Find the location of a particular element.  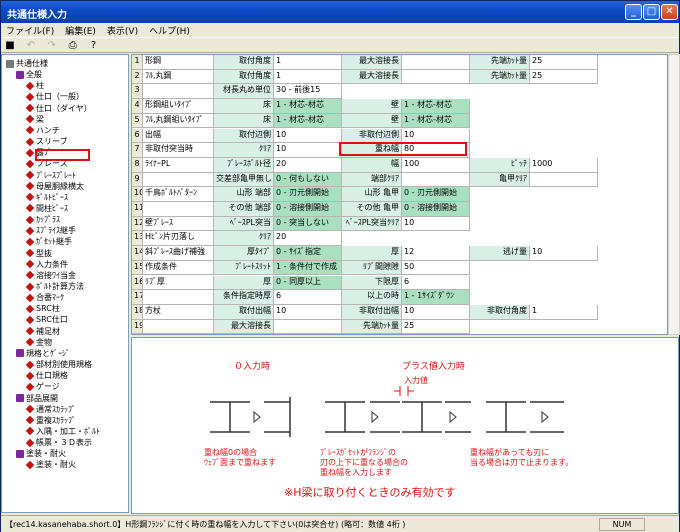

tree-node-label: 規格とｹﾞｰｼﾞ is located at coordinates (48, 353).